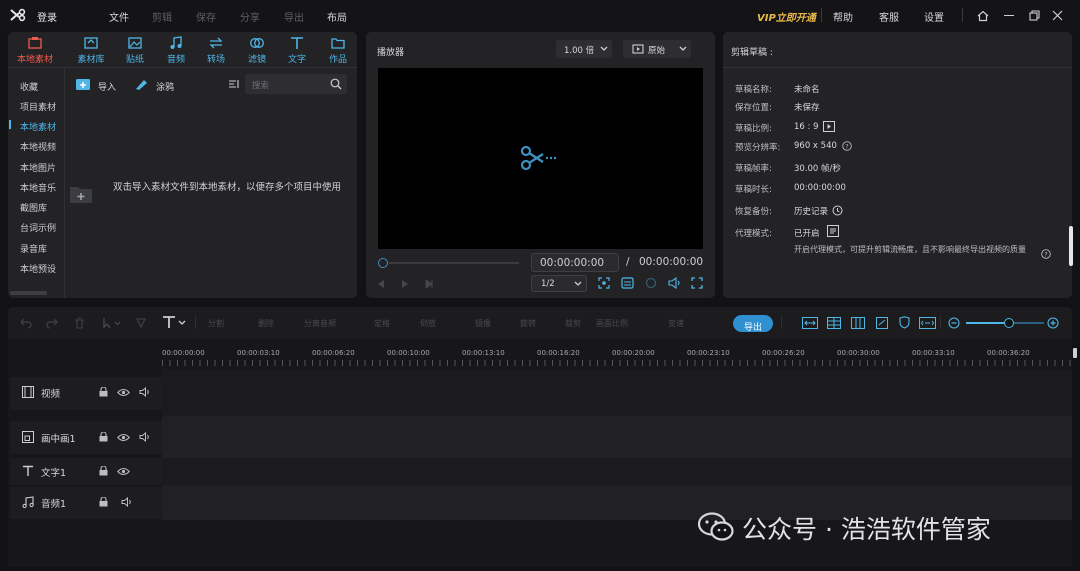  I want to click on undo-icon, so click(26, 323).